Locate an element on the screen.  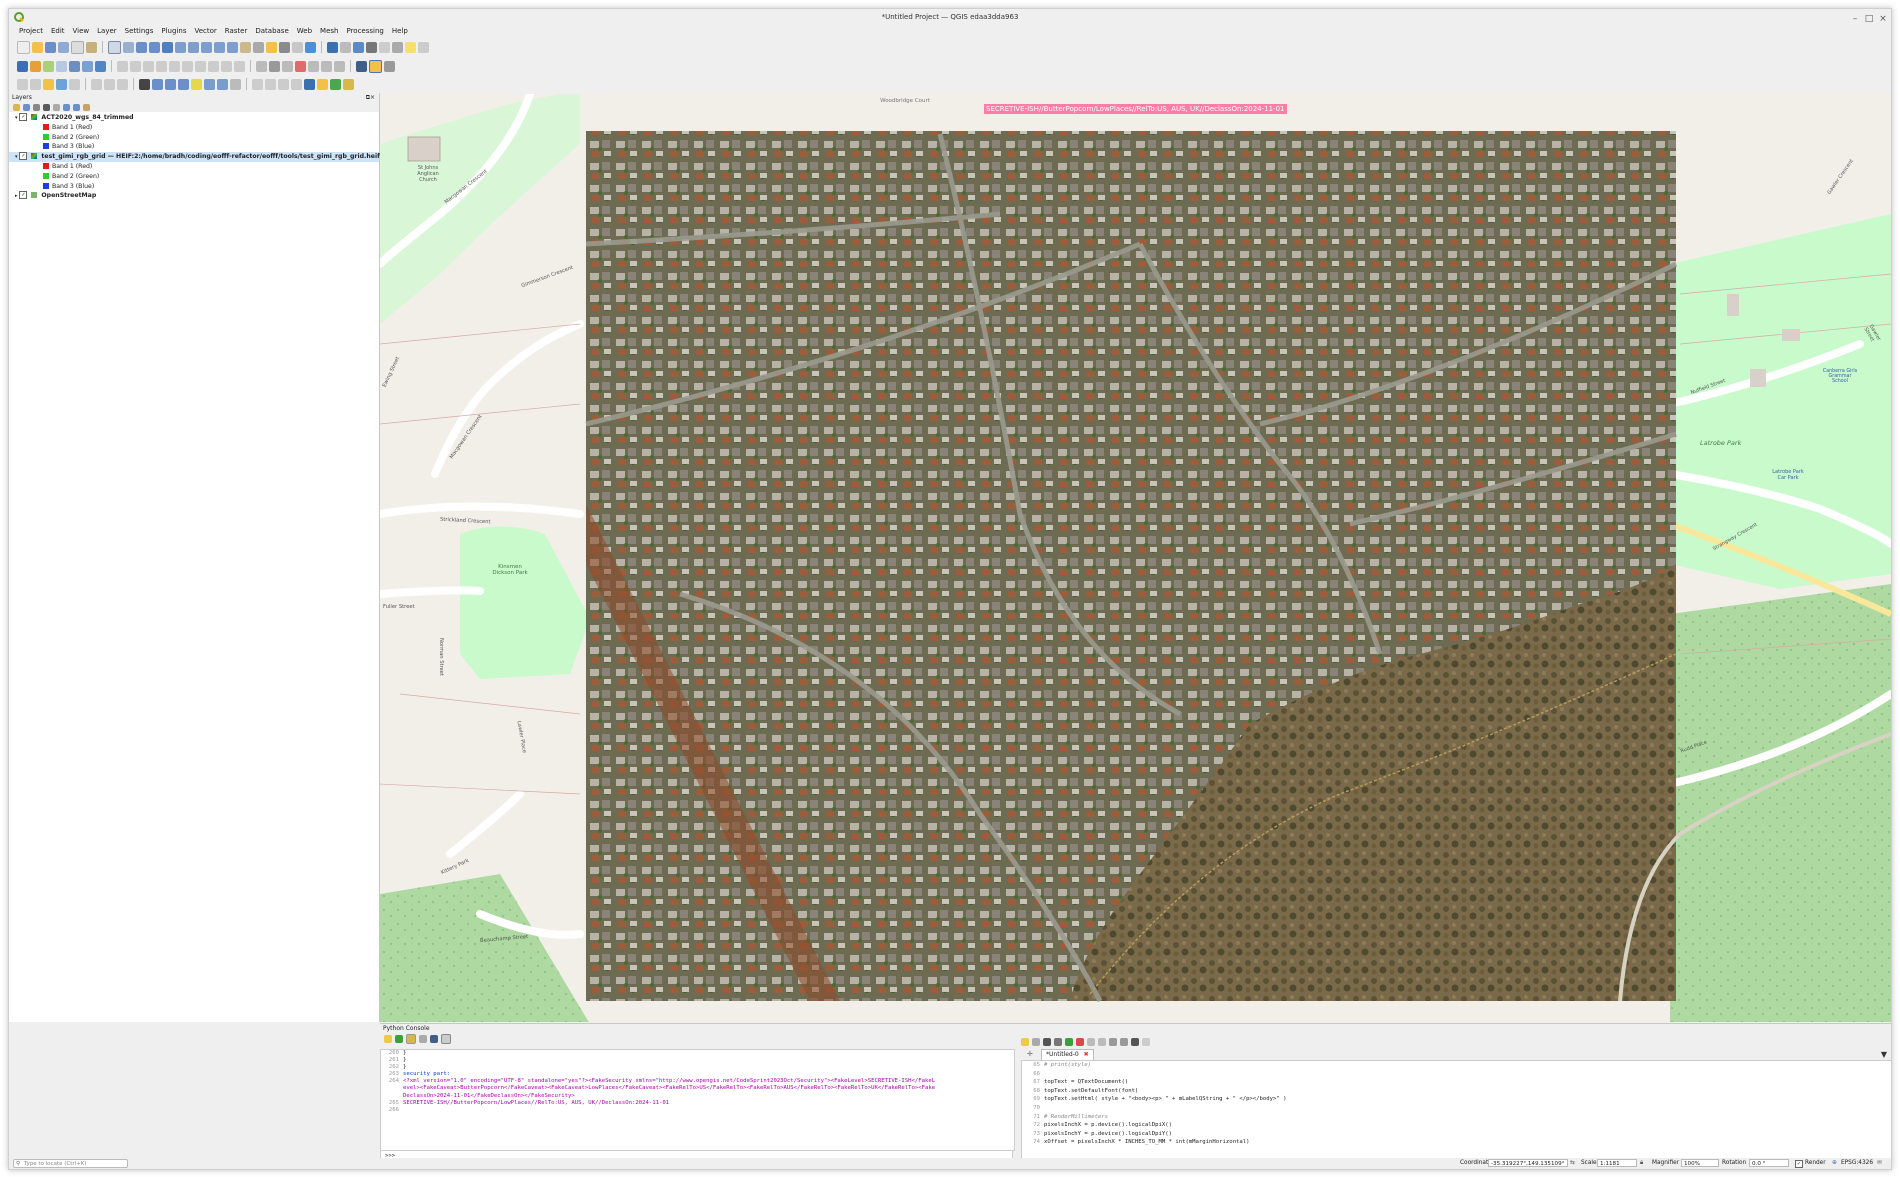
new-map-view-icon is located at coordinates (245, 47).